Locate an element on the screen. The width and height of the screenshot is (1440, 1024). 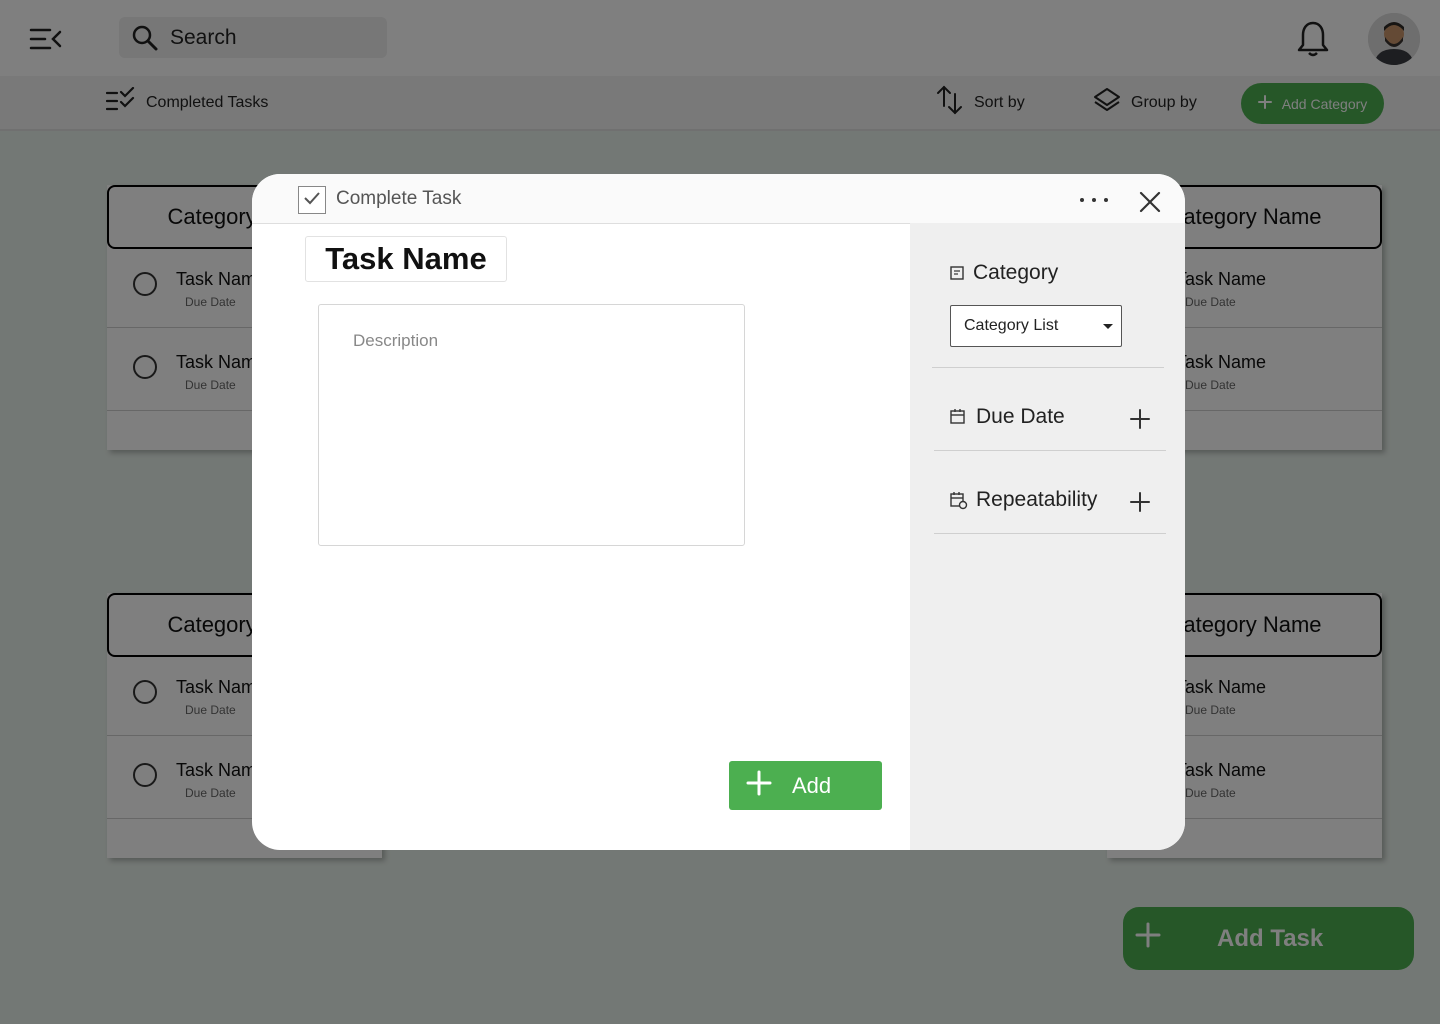
category-label: Category is located at coordinates (1016, 272).